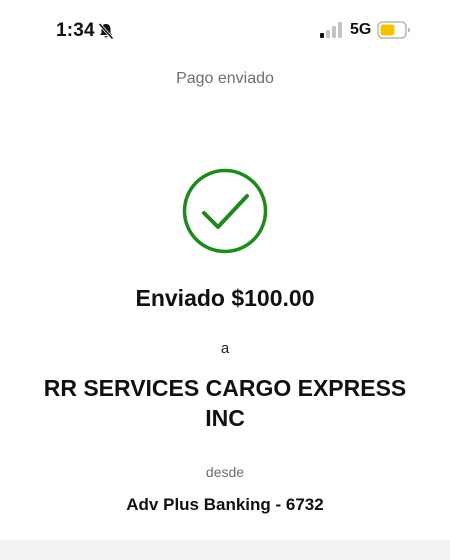  What do you see at coordinates (225, 78) in the screenshot?
I see `page-title: Pago enviado` at bounding box center [225, 78].